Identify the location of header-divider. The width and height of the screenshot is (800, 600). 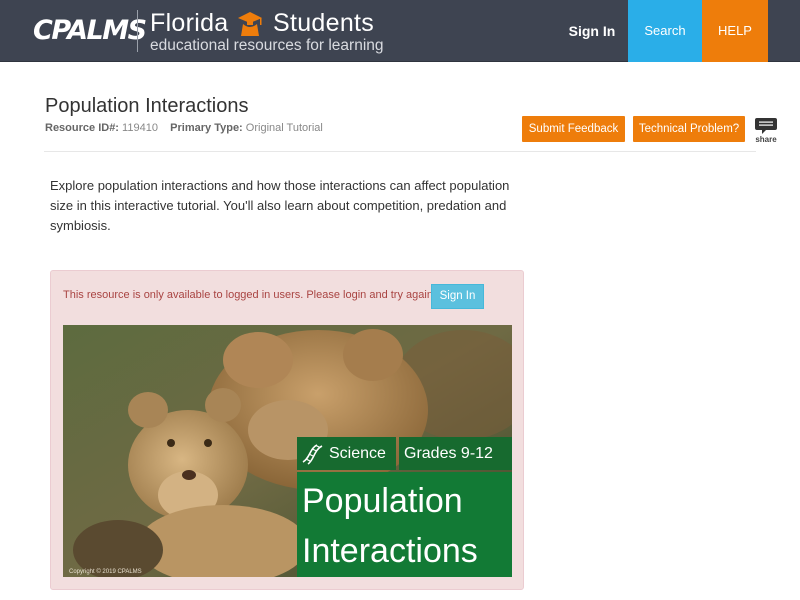
(137, 31).